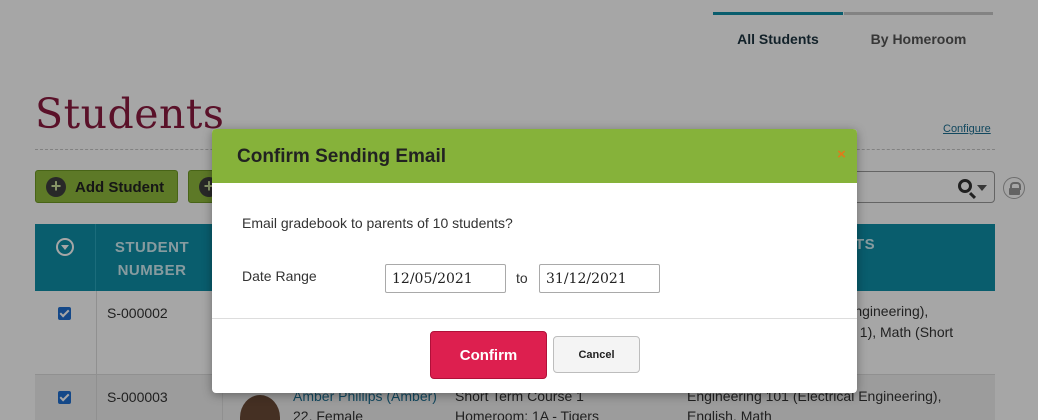  I want to click on confirm-button: Confirm, so click(488, 355).